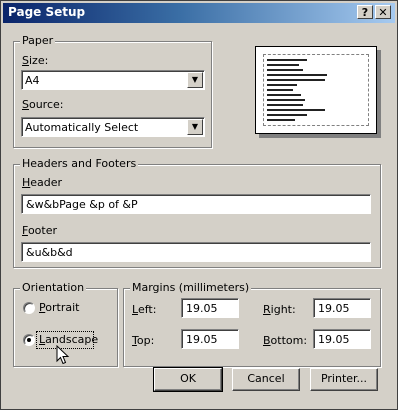  What do you see at coordinates (210, 339) in the screenshot?
I see `top-margin-input: 19.05` at bounding box center [210, 339].